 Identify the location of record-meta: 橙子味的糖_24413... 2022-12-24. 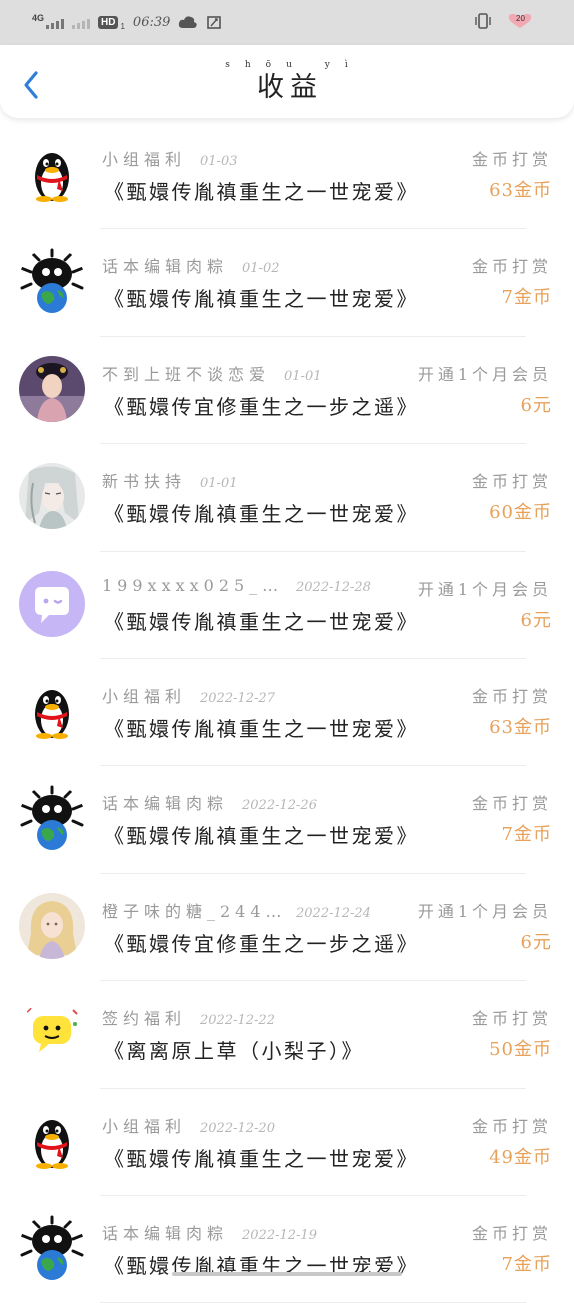
(236, 910).